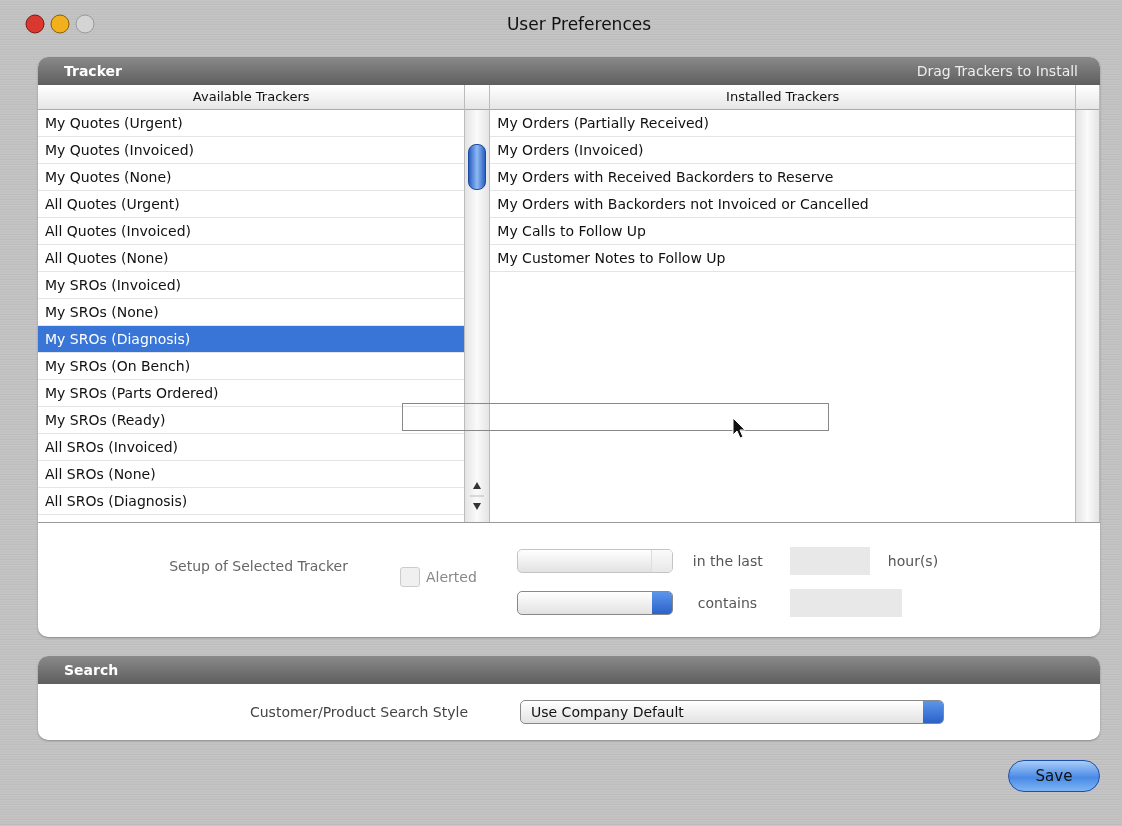  I want to click on search-style-dropdown: Use Company Default, so click(732, 712).